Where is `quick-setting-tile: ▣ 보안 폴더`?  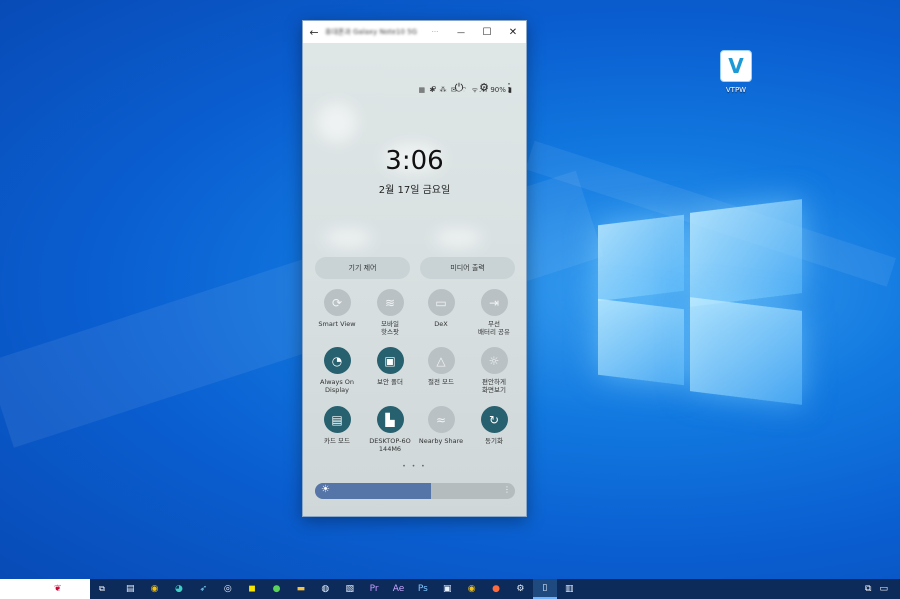
quick-setting-tile: ▣ 보안 폴더 is located at coordinates (390, 366).